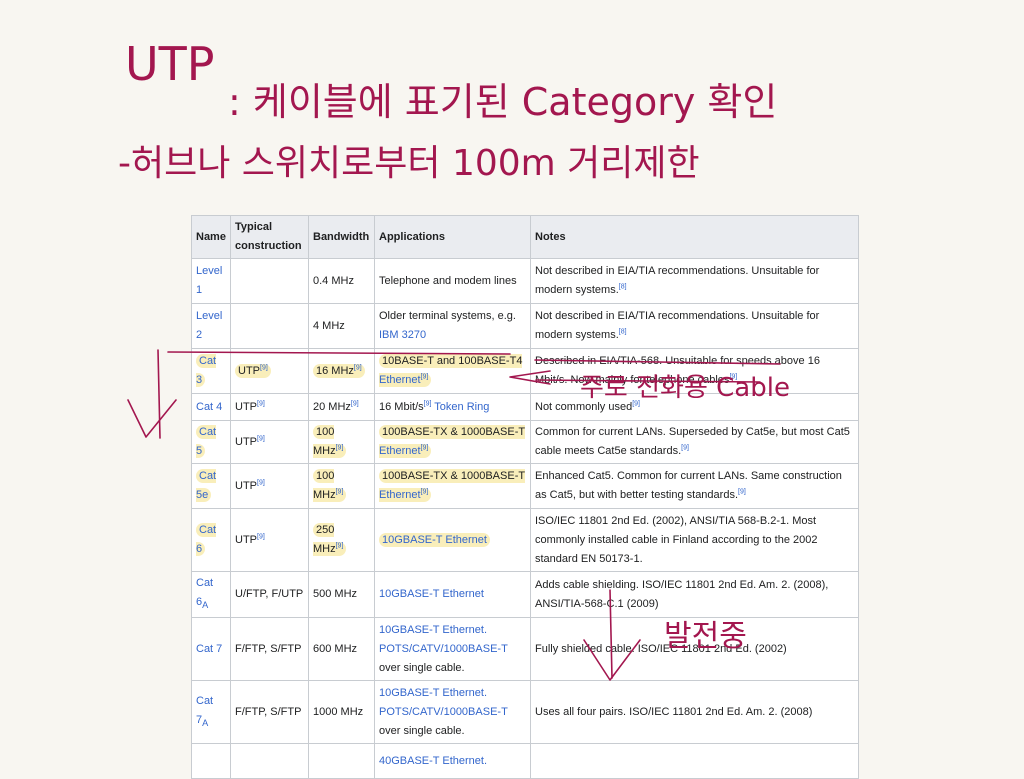  I want to click on name-link: Level 2, so click(209, 325).